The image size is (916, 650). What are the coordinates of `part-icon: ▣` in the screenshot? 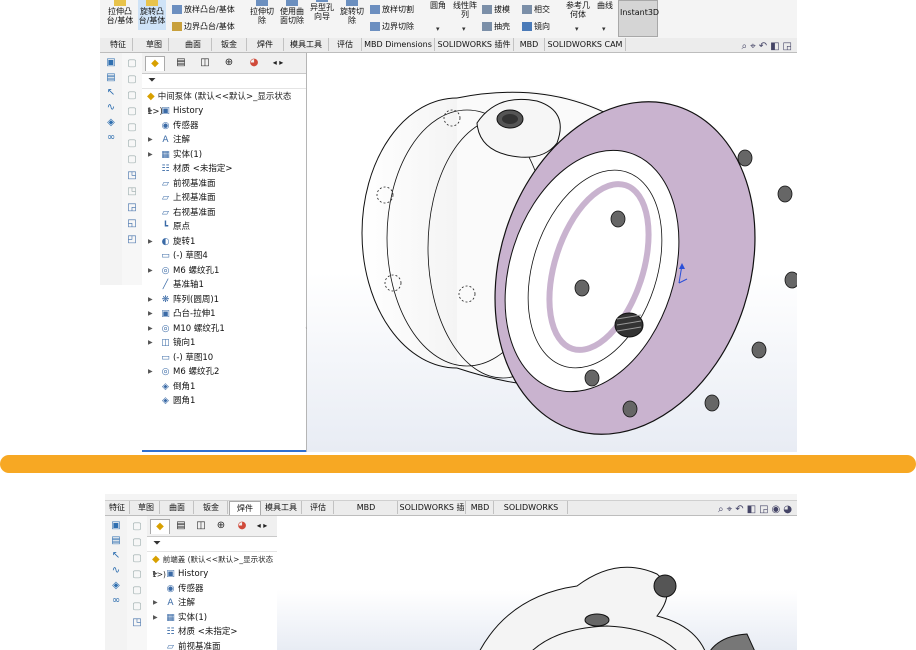 It's located at (111, 62).